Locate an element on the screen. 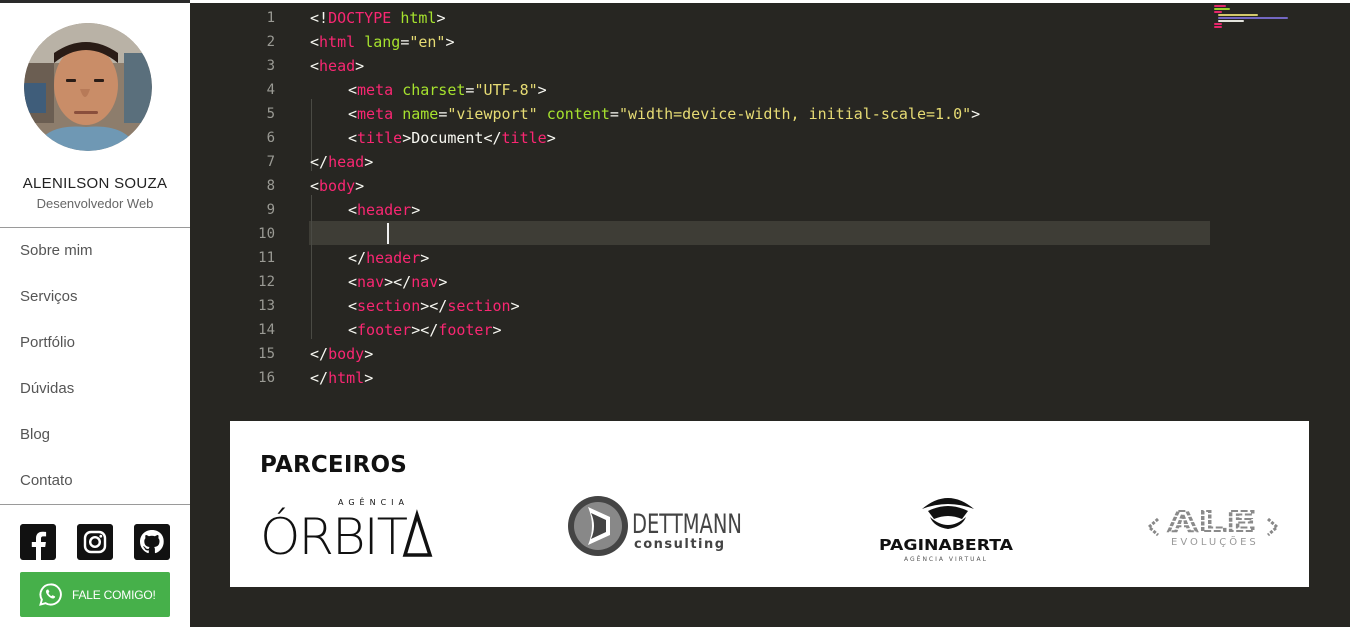  code-line: 9 <header> is located at coordinates (770, 210).